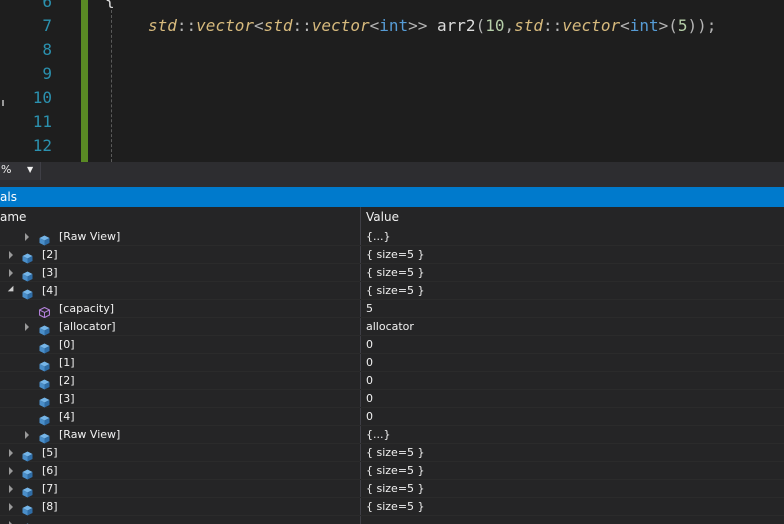  What do you see at coordinates (392, 237) in the screenshot?
I see `table-row: [Raw View]{...}` at bounding box center [392, 237].